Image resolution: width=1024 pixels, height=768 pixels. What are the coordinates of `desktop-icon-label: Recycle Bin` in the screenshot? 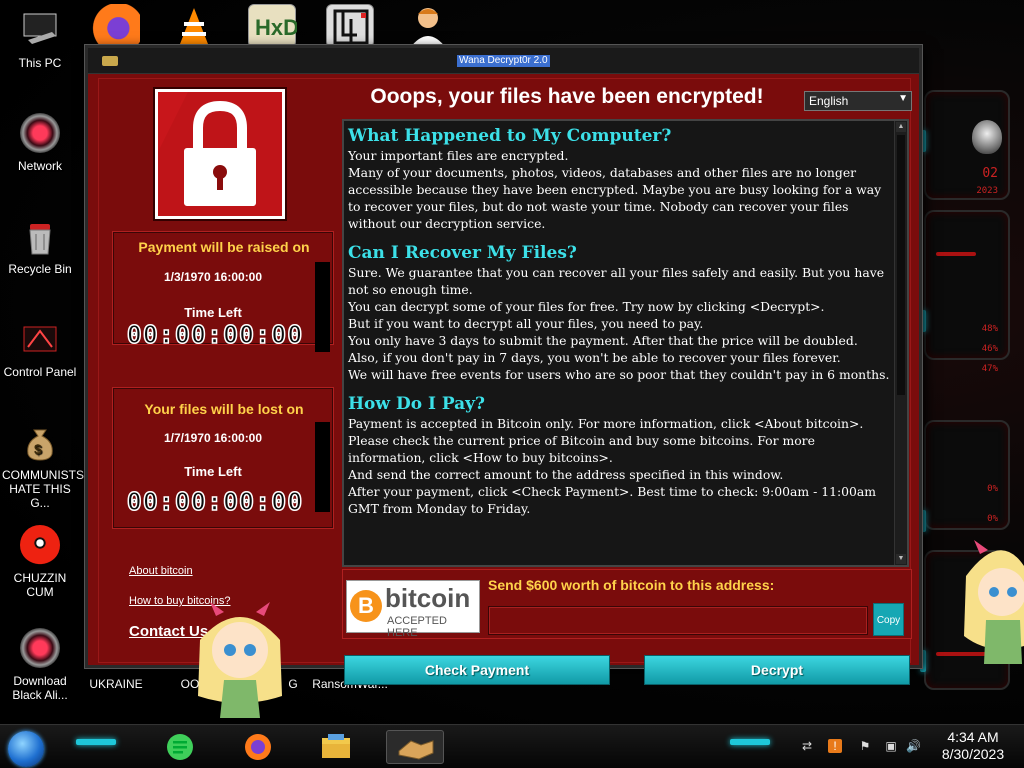 It's located at (40, 269).